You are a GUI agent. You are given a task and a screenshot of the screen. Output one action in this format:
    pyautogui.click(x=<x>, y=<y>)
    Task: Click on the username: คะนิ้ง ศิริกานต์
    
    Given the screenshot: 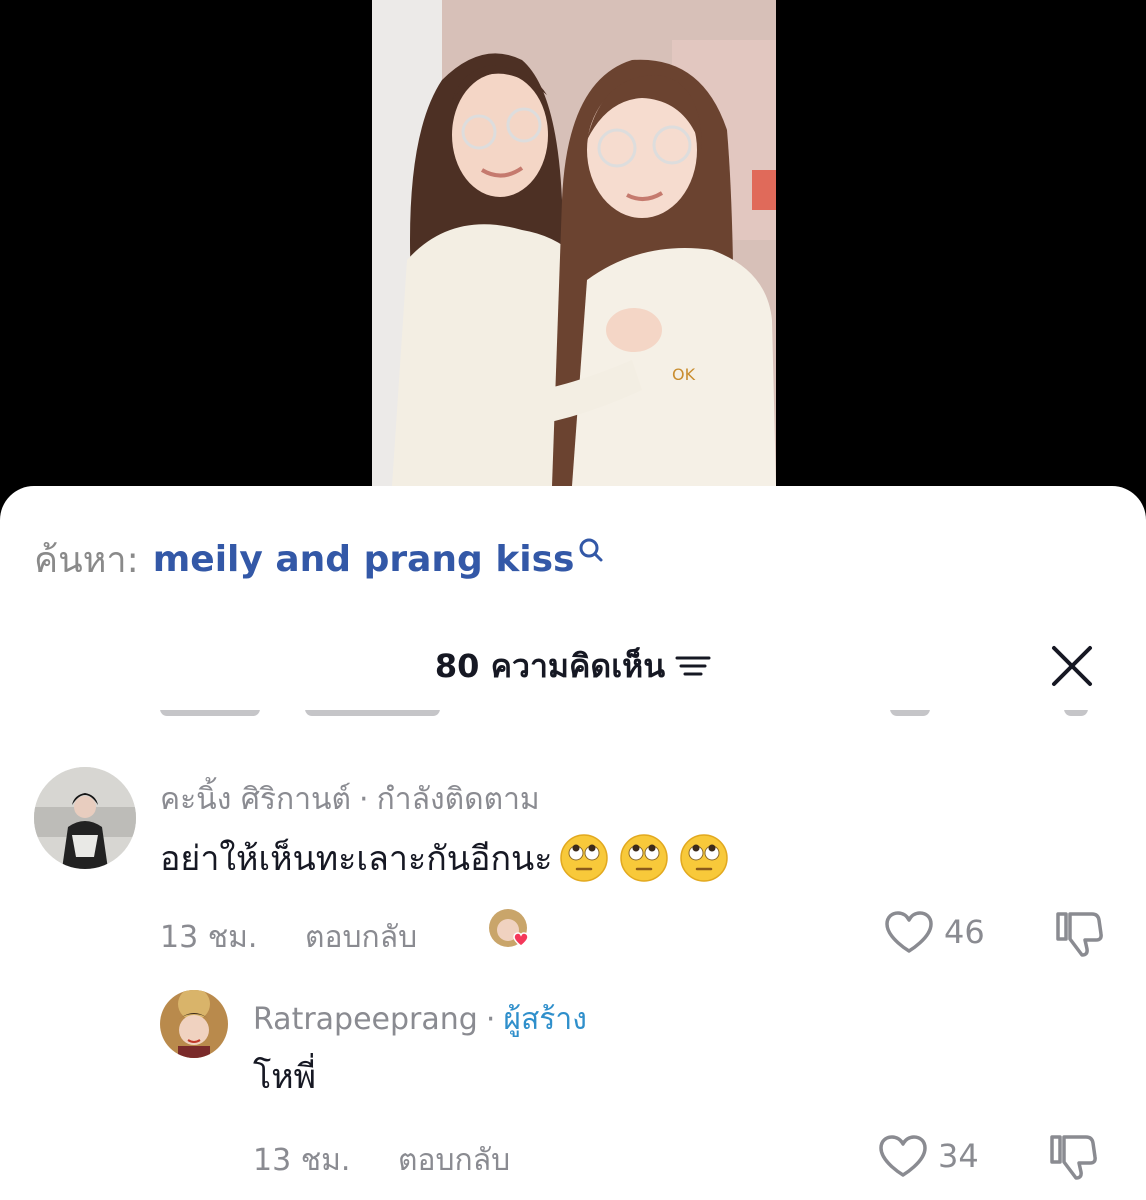 What is the action you would take?
    pyautogui.click(x=255, y=799)
    